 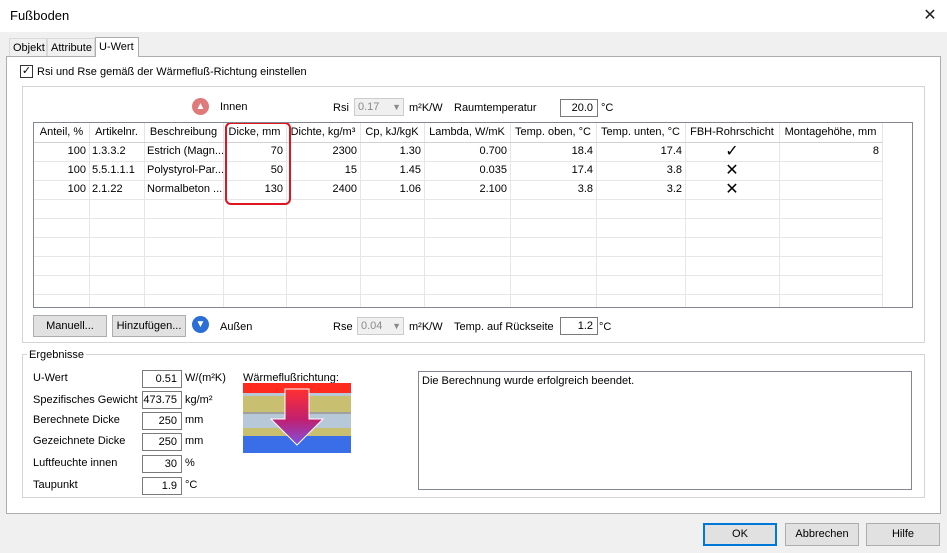 I want to click on spezifisches-gewicht-label: Spezifisches Gewicht, so click(x=85, y=400).